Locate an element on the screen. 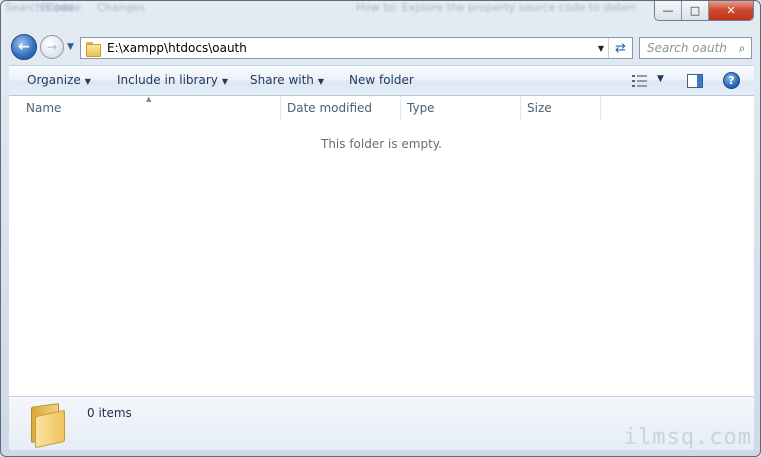 The image size is (761, 457). maximize-button: □ is located at coordinates (695, 10).